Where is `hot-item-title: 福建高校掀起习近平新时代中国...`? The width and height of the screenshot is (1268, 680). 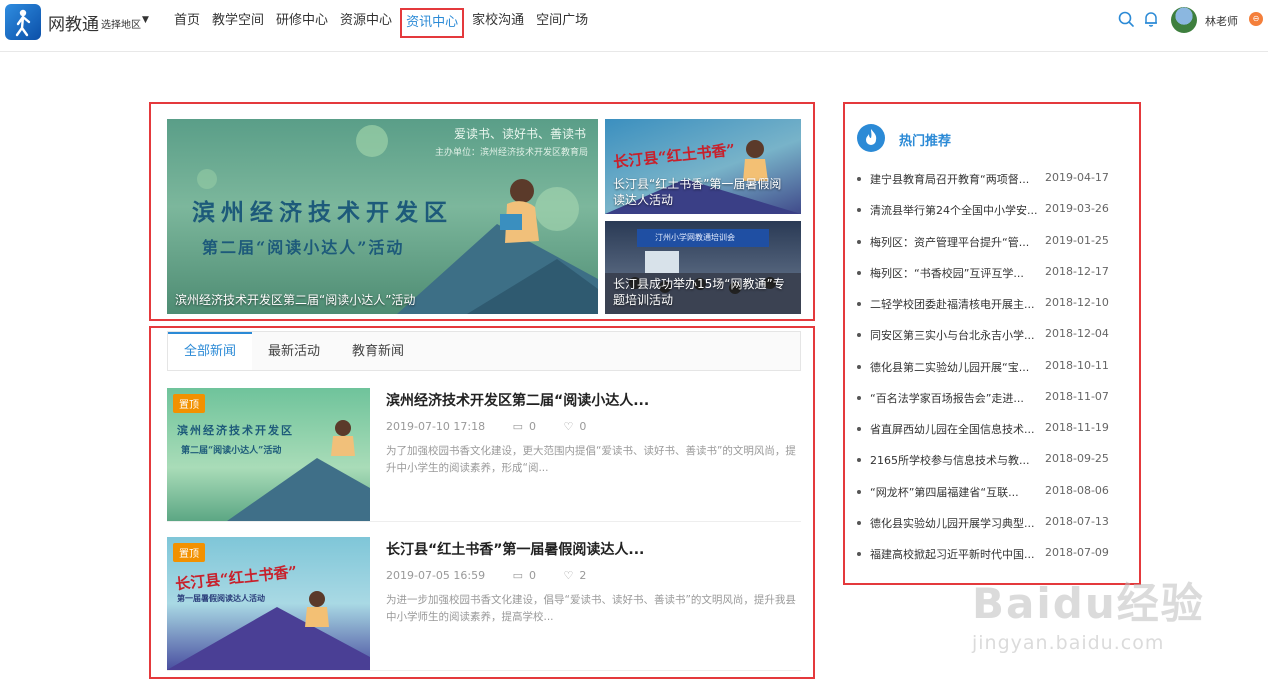
hot-item-title: 福建高校掀起习近平新时代中国... is located at coordinates (955, 554).